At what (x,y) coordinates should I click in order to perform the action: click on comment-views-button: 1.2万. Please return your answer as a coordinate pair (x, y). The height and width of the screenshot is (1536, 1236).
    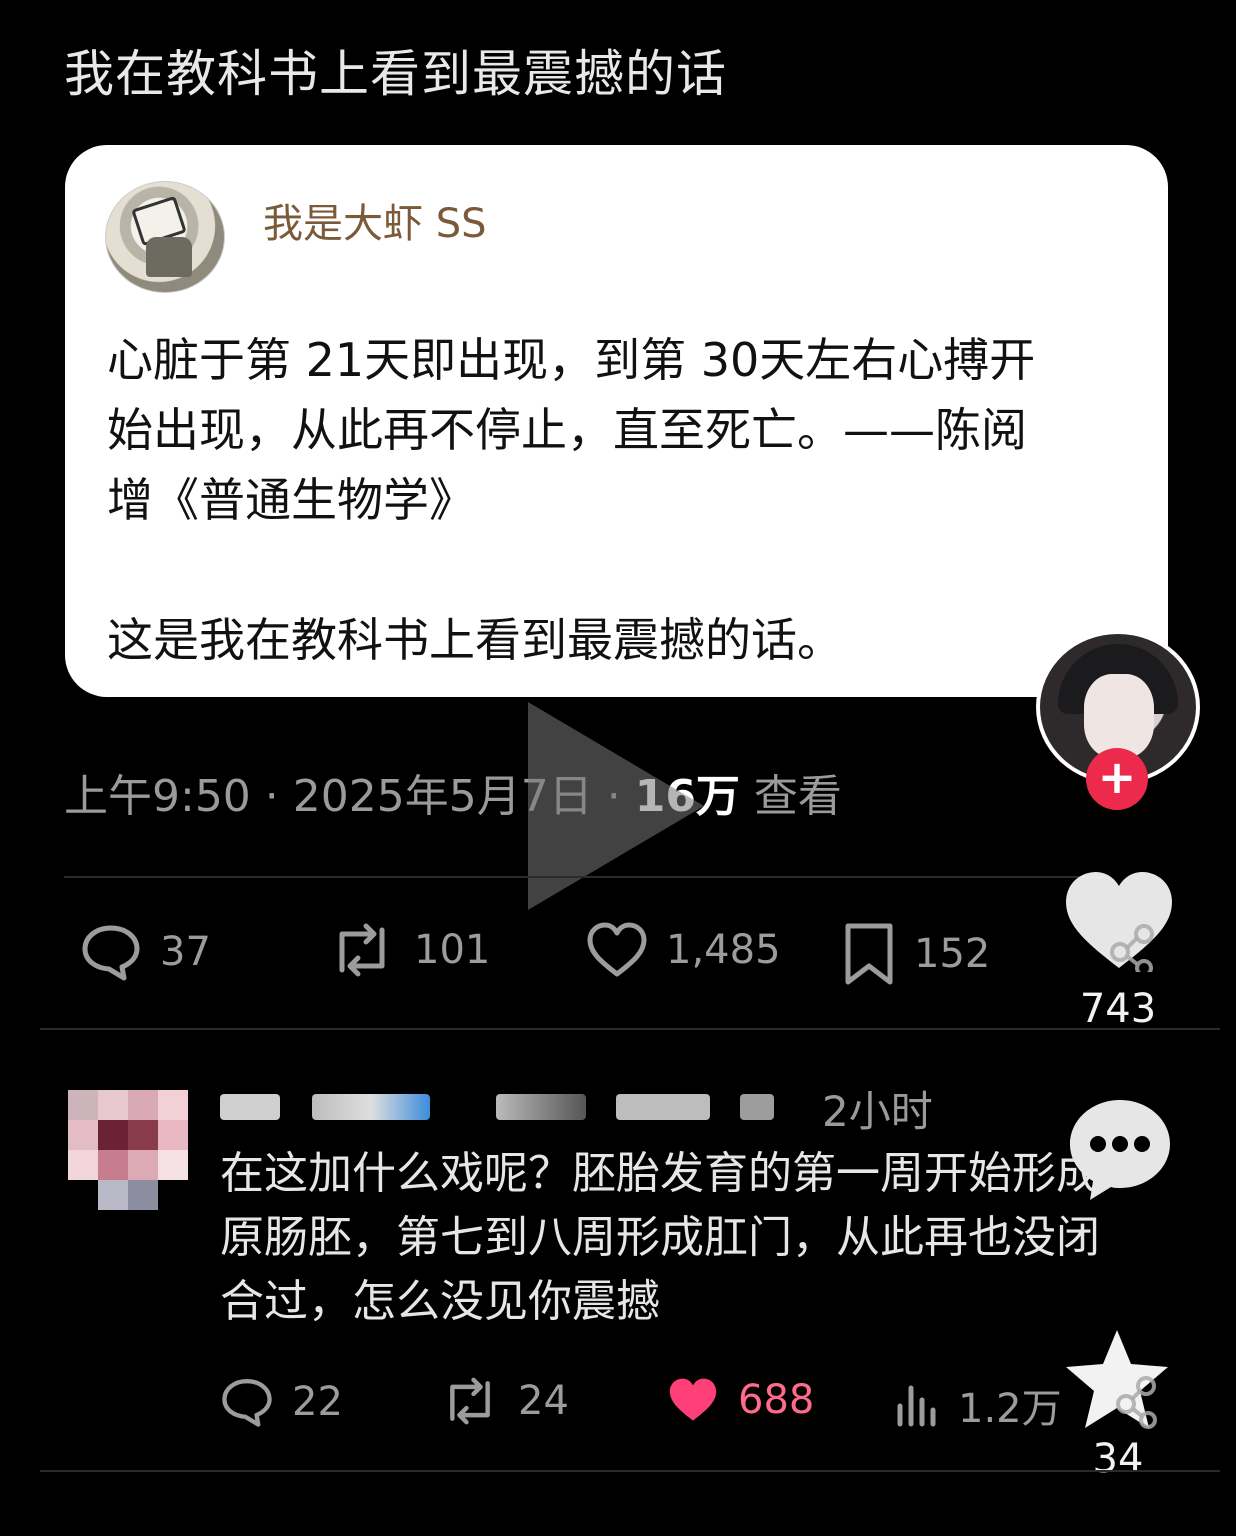
    Looking at the image, I should click on (978, 1405).